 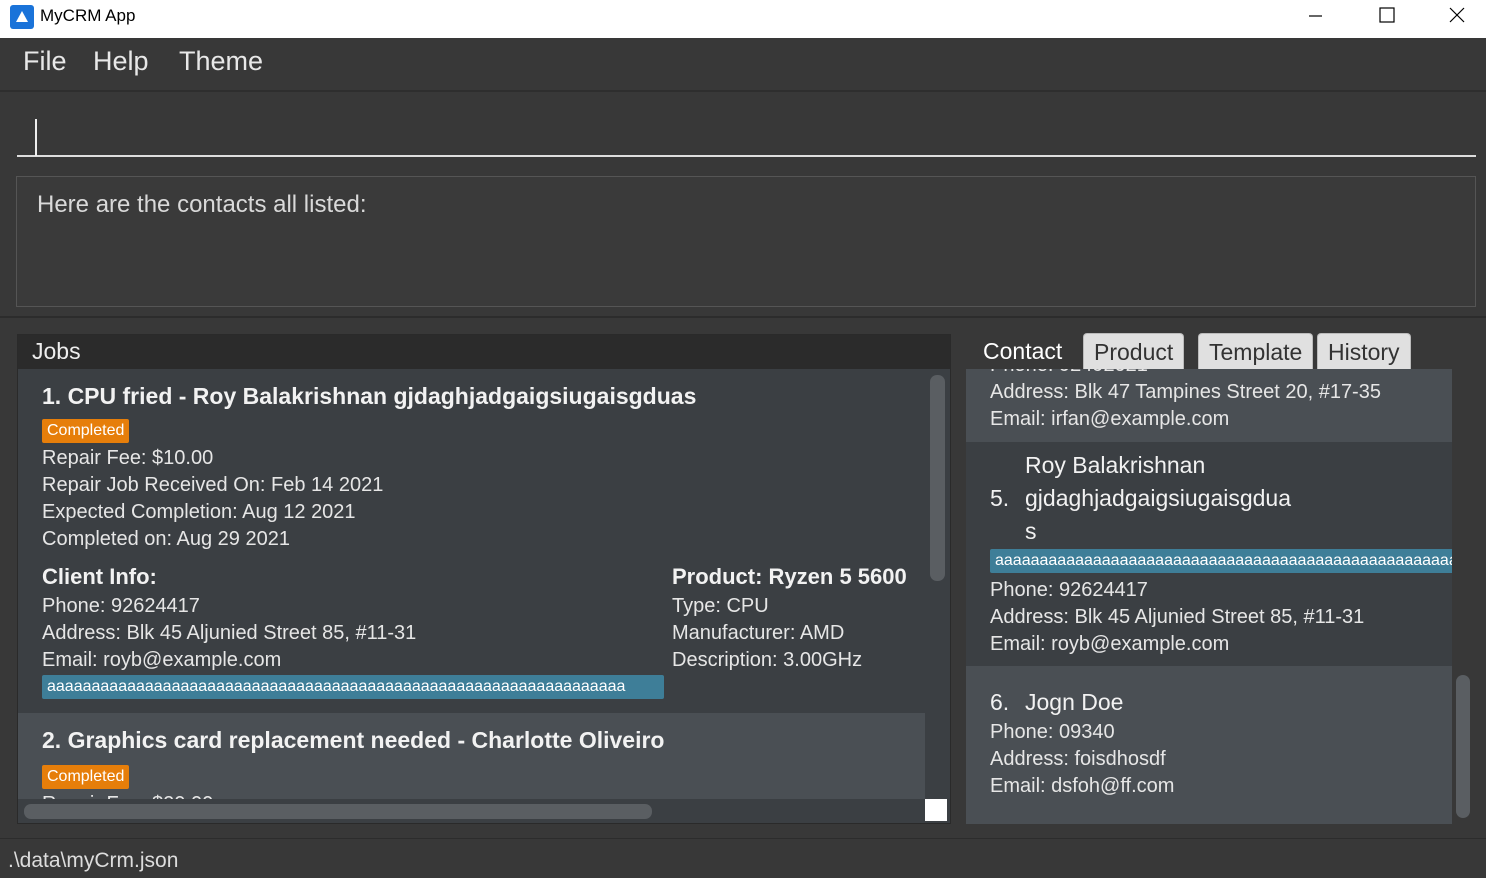 What do you see at coordinates (1110, 419) in the screenshot?
I see `contact-email: Email: irfan@example.com` at bounding box center [1110, 419].